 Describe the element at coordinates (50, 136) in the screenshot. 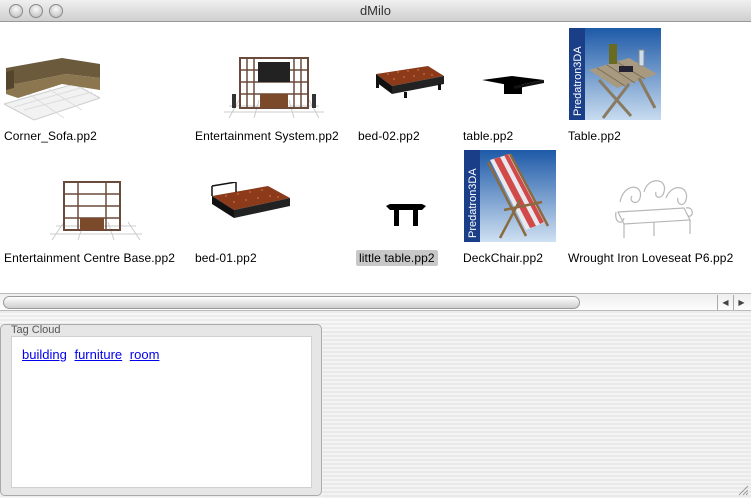

I see `file-name: Corner_Sofa.pp2` at that location.